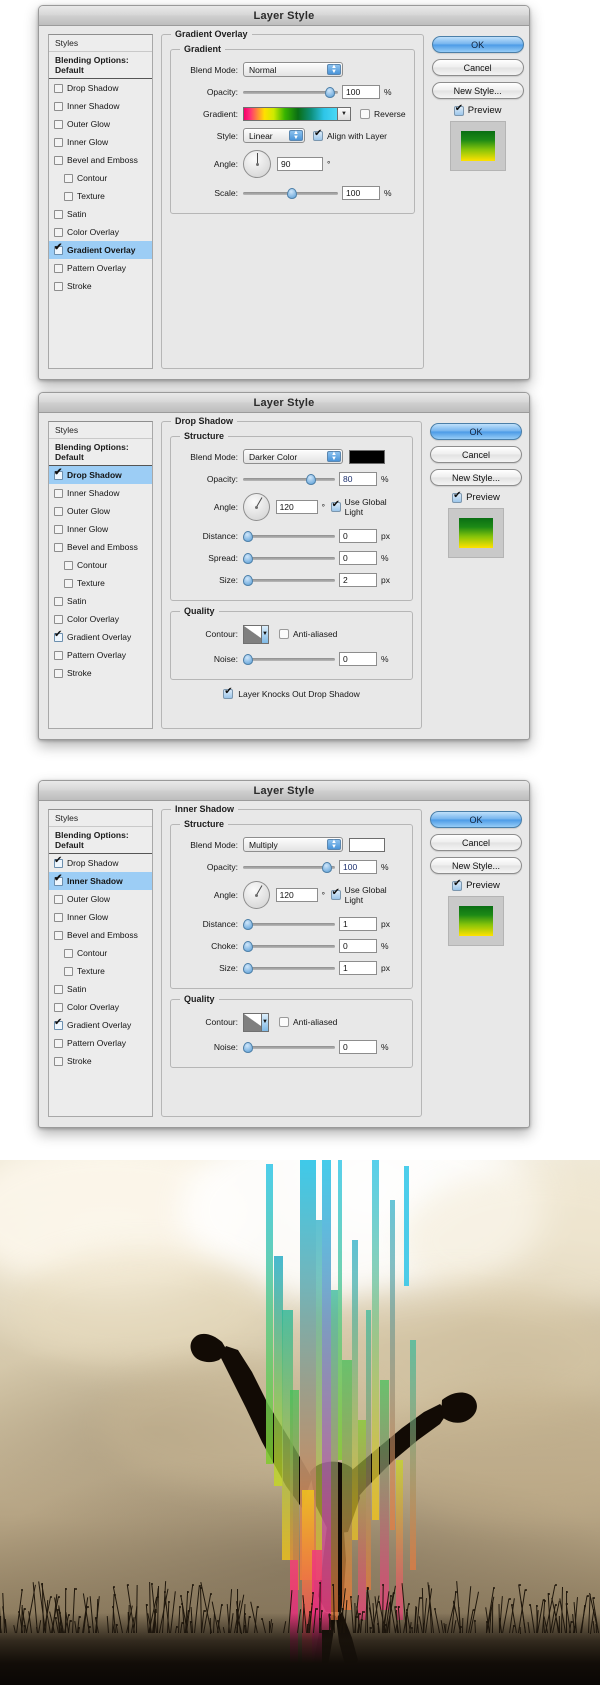  Describe the element at coordinates (358, 1046) in the screenshot. I see `noise-input: 0` at that location.